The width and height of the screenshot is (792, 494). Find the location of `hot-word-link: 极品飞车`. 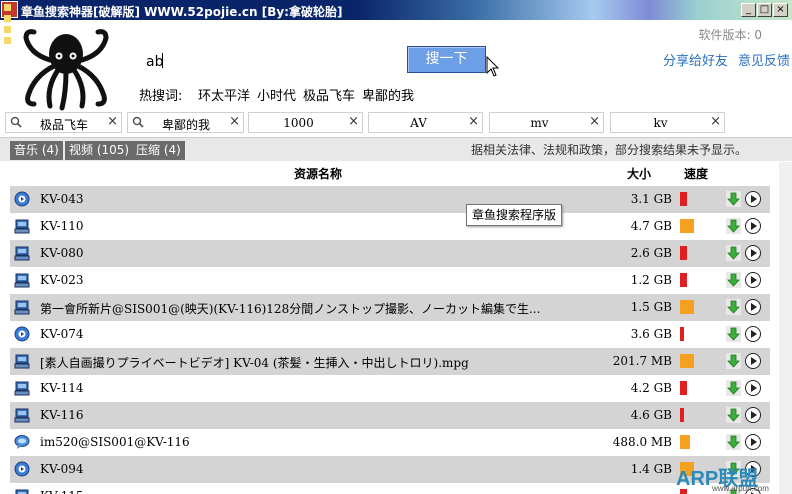

hot-word-link: 极品飞车 is located at coordinates (329, 94).